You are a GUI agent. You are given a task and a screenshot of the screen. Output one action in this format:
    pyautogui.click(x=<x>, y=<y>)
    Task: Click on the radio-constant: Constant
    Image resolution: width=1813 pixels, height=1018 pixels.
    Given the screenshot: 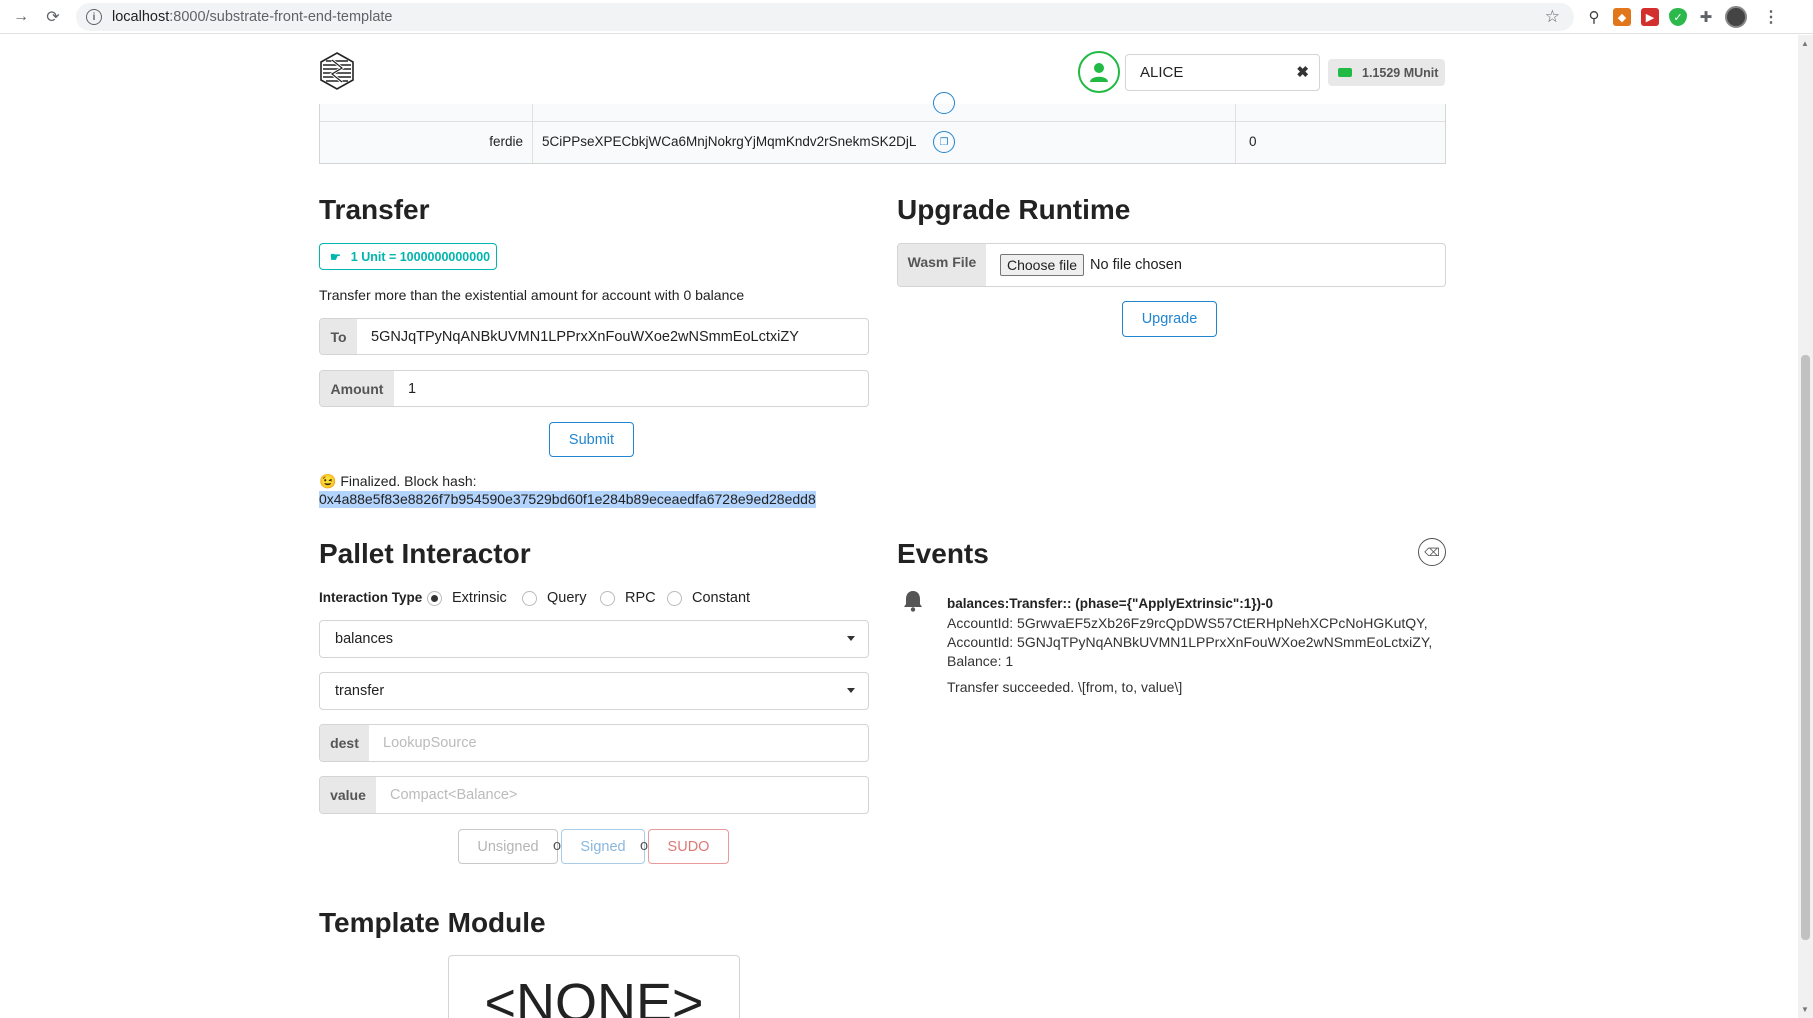 What is the action you would take?
    pyautogui.click(x=708, y=598)
    